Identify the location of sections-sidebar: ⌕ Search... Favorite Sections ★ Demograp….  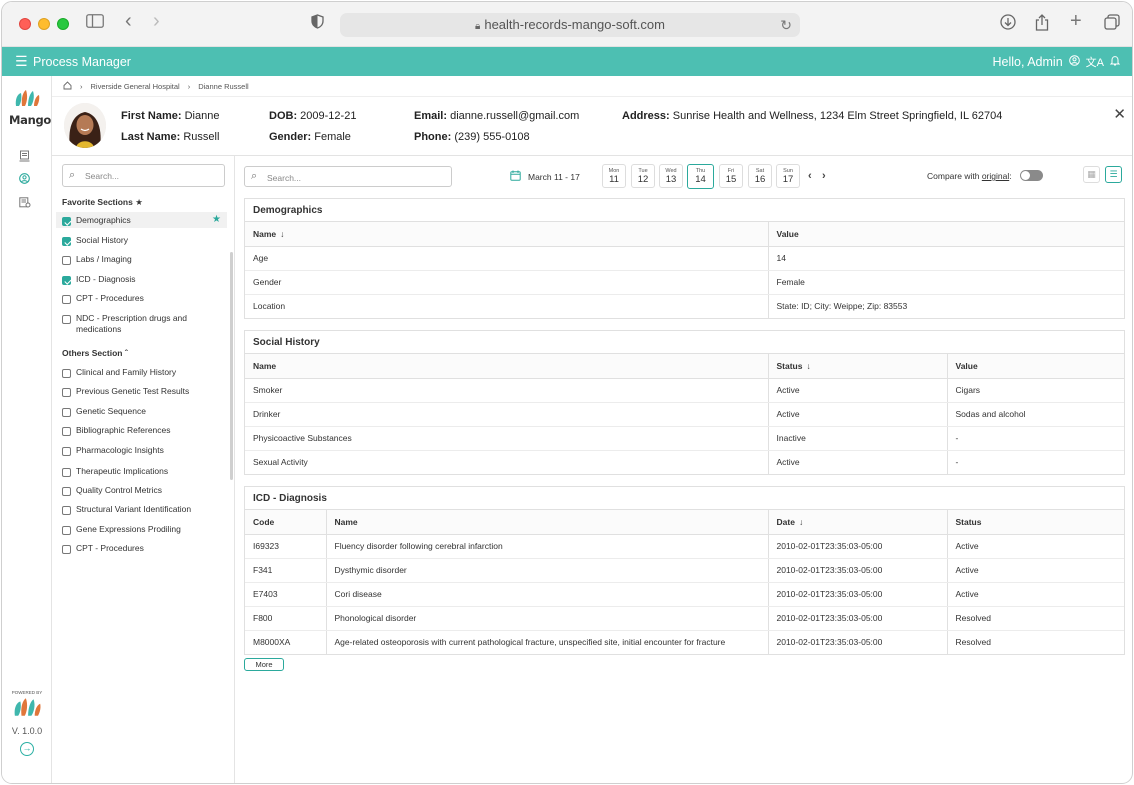
(143, 469).